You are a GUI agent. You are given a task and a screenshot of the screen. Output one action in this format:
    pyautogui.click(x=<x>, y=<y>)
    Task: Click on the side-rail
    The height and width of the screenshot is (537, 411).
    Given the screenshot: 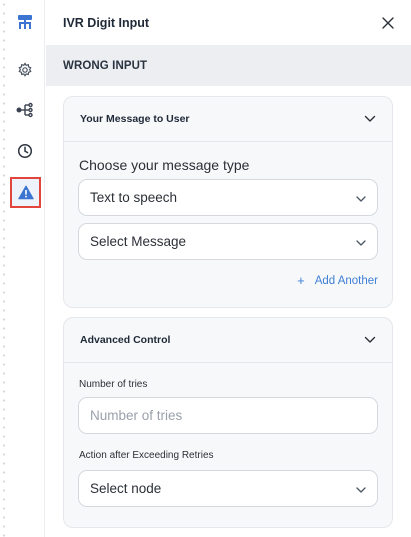 What is the action you would take?
    pyautogui.click(x=22, y=268)
    